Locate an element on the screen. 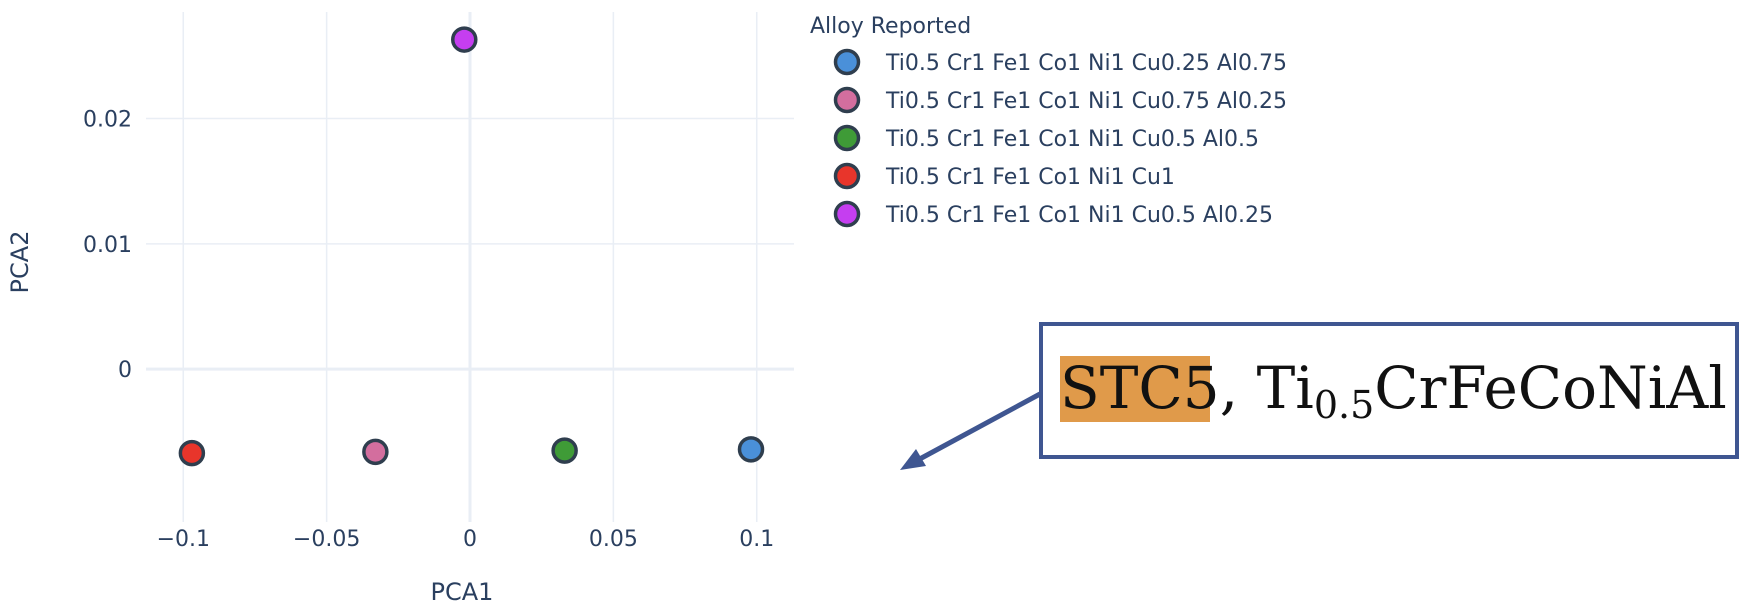 This screenshot has height=610, width=1752. x-axis-title: PCA1 is located at coordinates (462, 592).